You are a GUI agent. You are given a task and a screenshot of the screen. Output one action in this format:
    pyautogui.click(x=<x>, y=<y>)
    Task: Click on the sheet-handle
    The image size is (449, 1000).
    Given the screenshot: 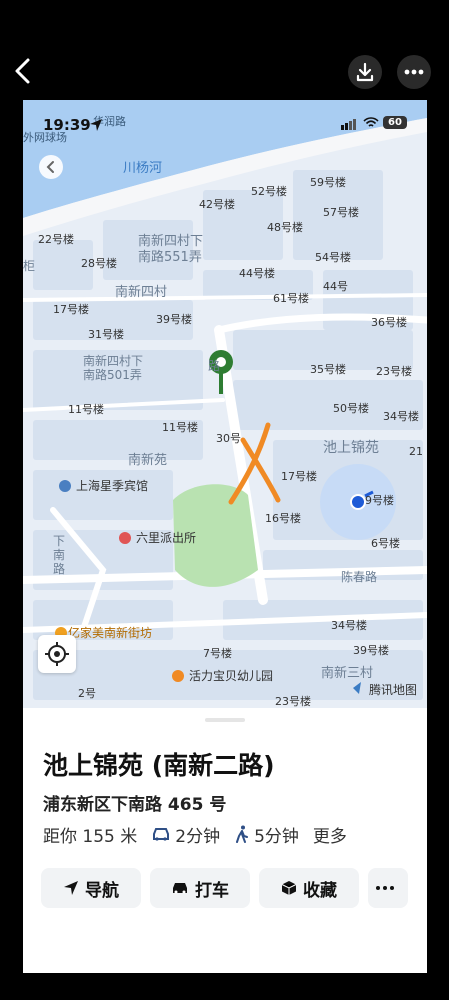 What is the action you would take?
    pyautogui.click(x=225, y=720)
    